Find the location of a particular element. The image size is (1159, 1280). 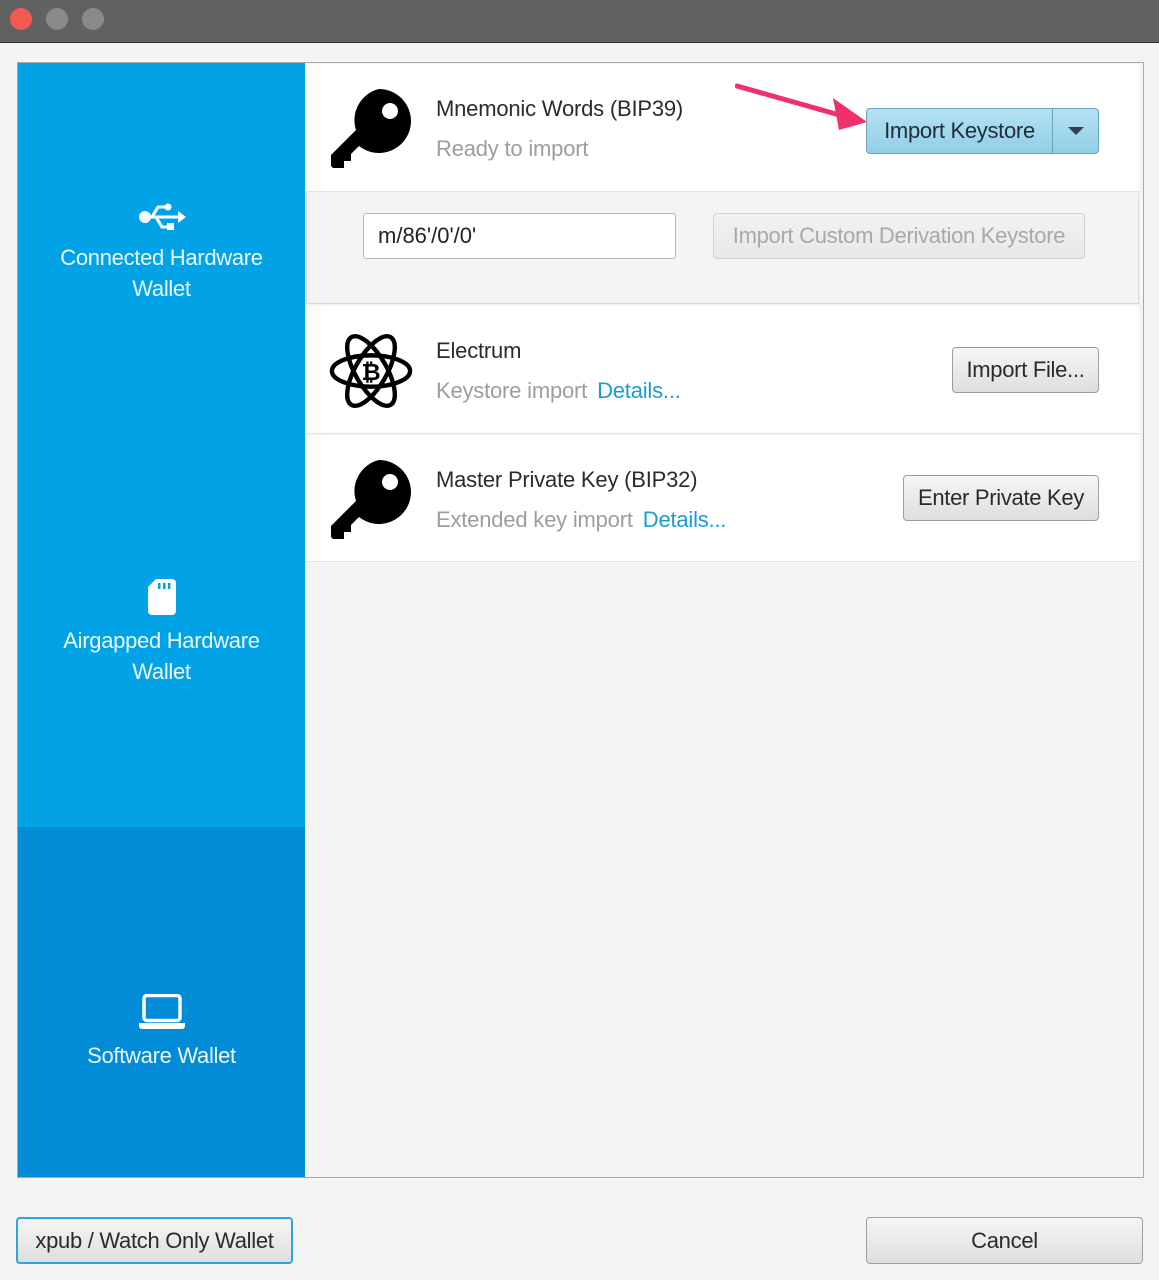

option-description: Keystore import is located at coordinates (512, 390).